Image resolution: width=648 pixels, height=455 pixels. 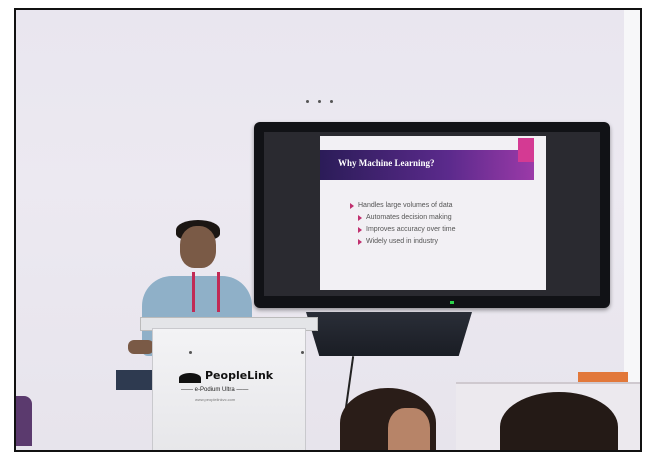 I want to click on podium-model: —— e-Podium Ultra ——, so click(x=215, y=390).